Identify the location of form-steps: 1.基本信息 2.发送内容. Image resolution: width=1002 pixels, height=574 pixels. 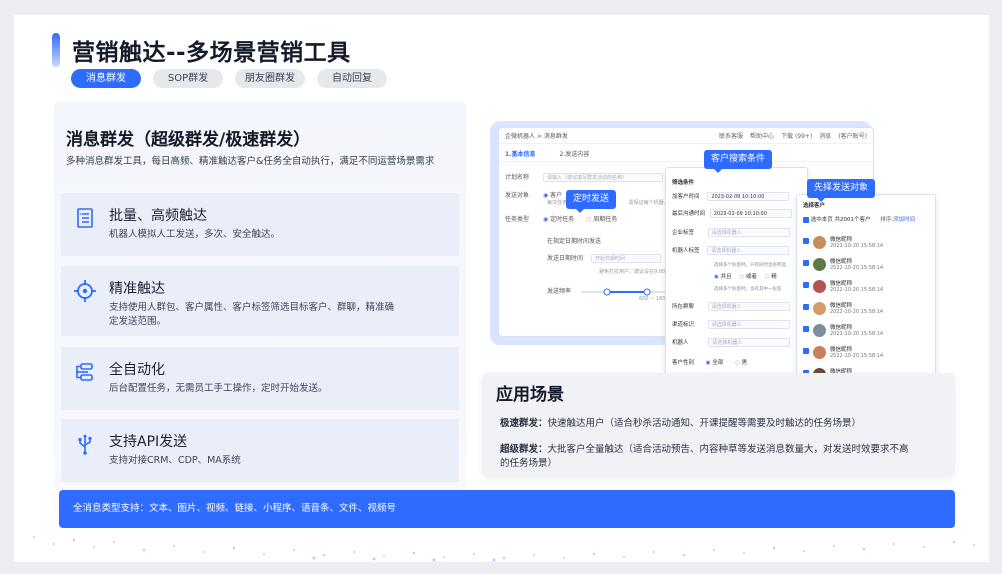
(686, 153).